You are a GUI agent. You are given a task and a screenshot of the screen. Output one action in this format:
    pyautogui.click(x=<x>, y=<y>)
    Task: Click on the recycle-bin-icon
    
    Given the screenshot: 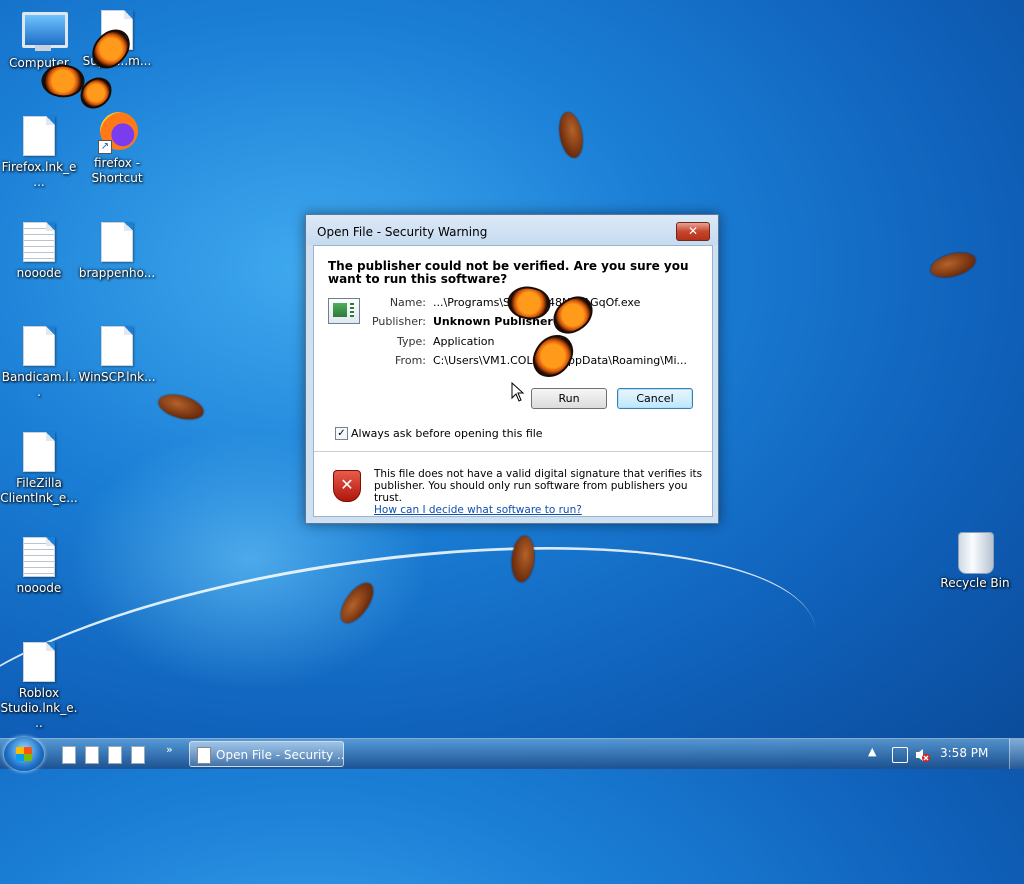 What is the action you would take?
    pyautogui.click(x=976, y=553)
    